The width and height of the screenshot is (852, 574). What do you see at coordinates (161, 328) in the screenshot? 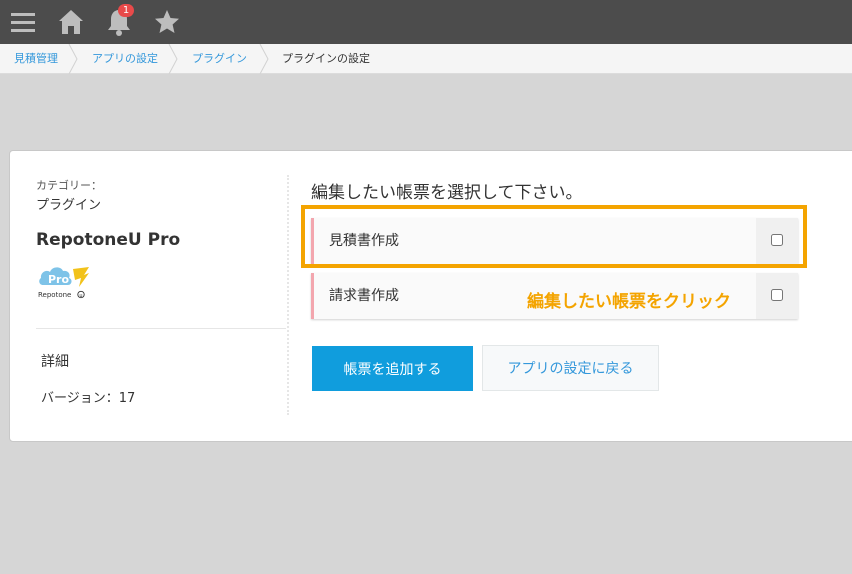
I see `sidebar-divider` at bounding box center [161, 328].